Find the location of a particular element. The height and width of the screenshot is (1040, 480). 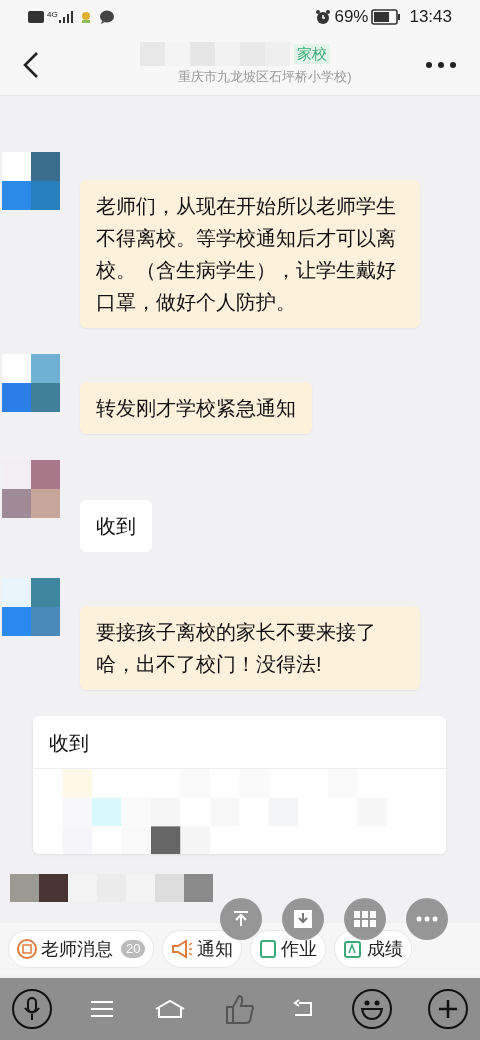

battery-icon is located at coordinates (386, 17).